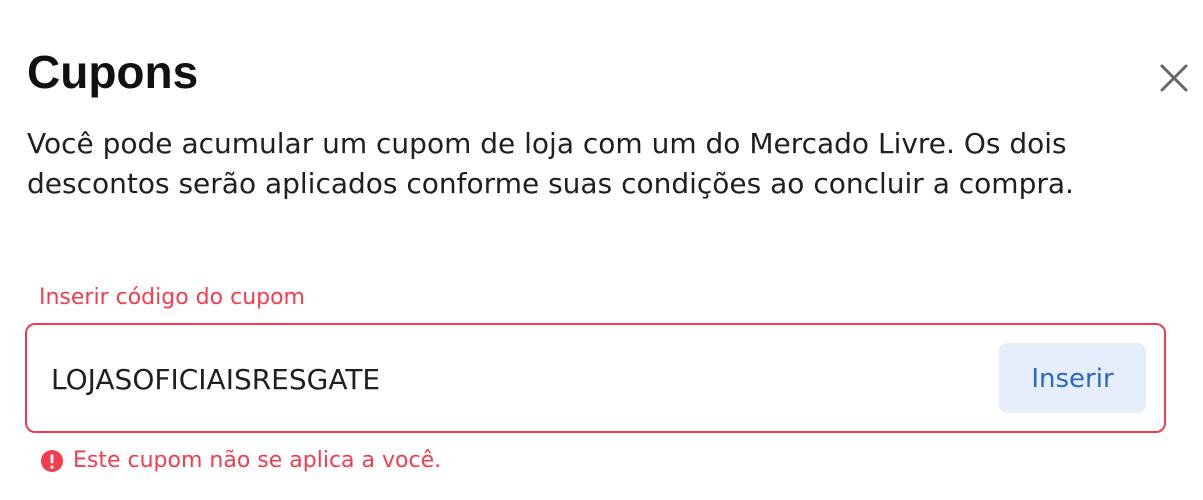  I want to click on modal-title: Cupons, so click(113, 72).